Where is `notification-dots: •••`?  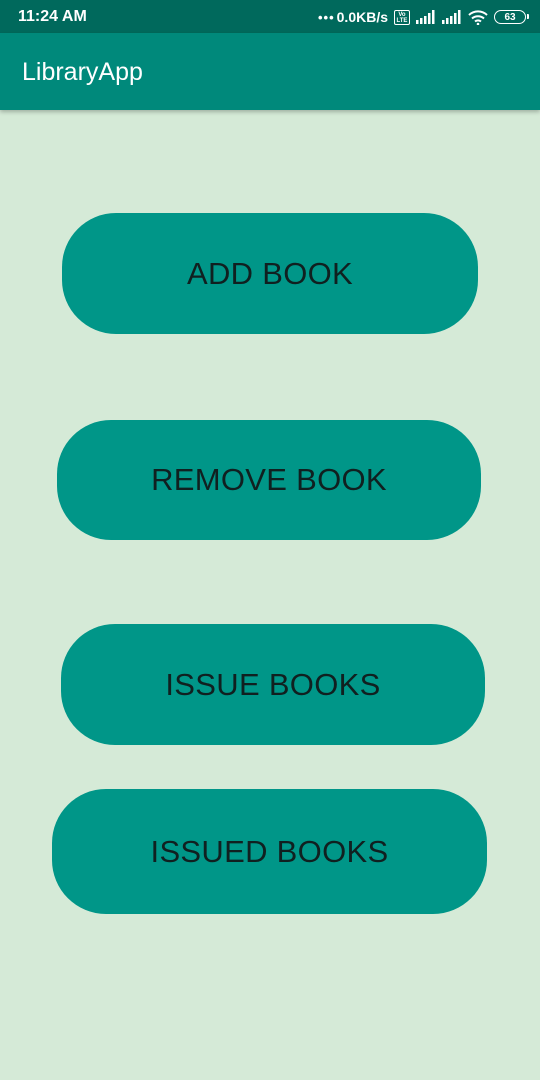 notification-dots: ••• is located at coordinates (326, 17).